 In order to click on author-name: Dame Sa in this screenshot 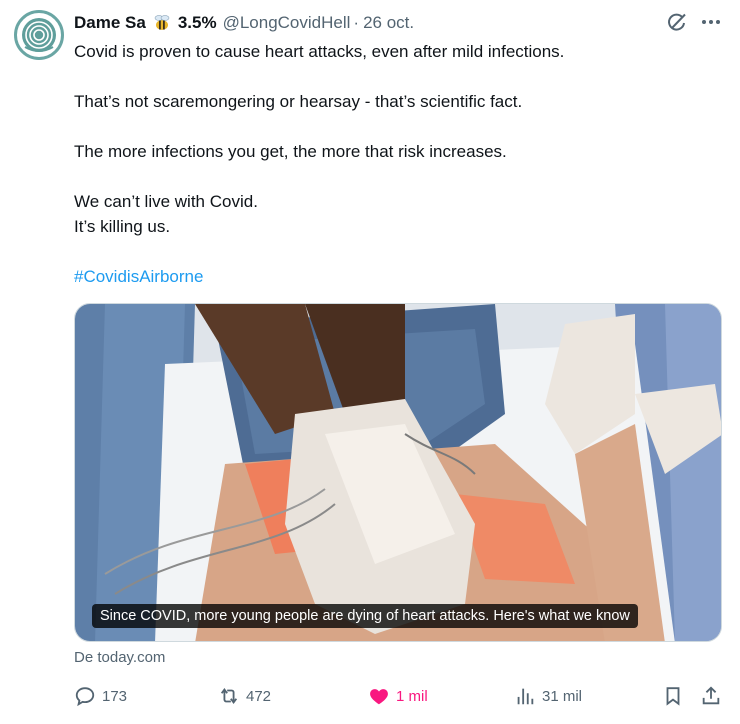, I will do `click(110, 23)`.